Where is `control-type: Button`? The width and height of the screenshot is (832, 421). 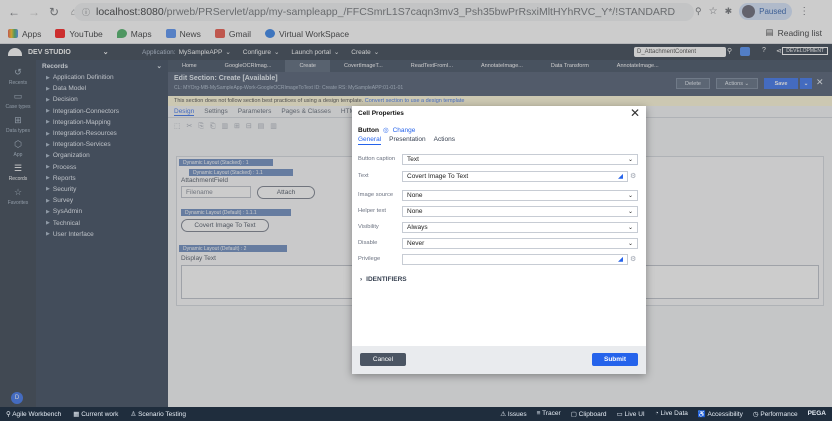
control-type: Button is located at coordinates (368, 130).